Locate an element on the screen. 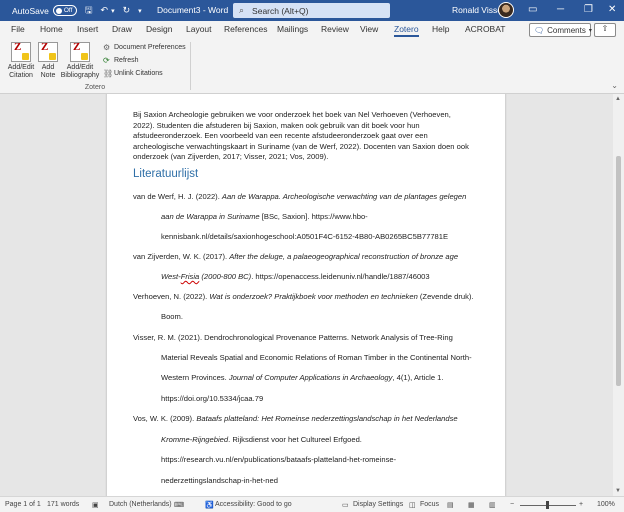 The image size is (624, 512). ribbon-group-label: Zotero is located at coordinates (95, 87).